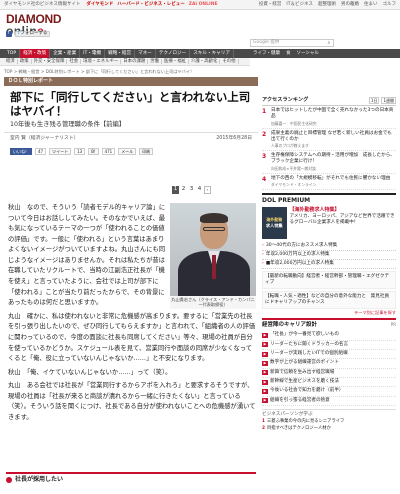  Describe the element at coordinates (131, 81) in the screenshot. I see `section-label: ＤＯＬ特別レポート` at that location.